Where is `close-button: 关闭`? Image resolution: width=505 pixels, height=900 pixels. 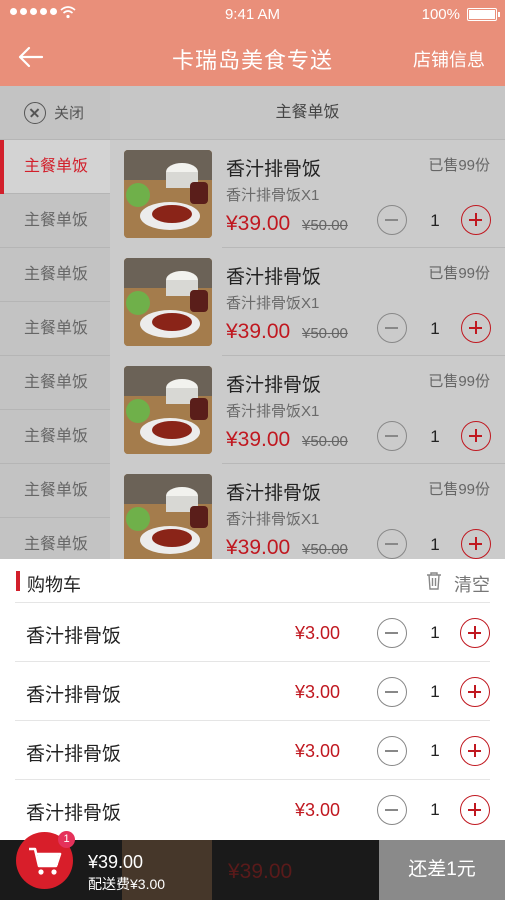 close-button: 关闭 is located at coordinates (55, 113).